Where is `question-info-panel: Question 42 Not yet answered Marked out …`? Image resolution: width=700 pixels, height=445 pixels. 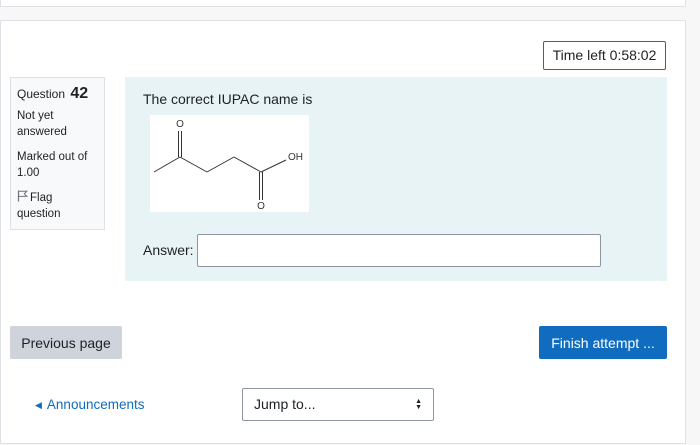
question-info-panel: Question 42 Not yet answered Marked out … is located at coordinates (57, 153).